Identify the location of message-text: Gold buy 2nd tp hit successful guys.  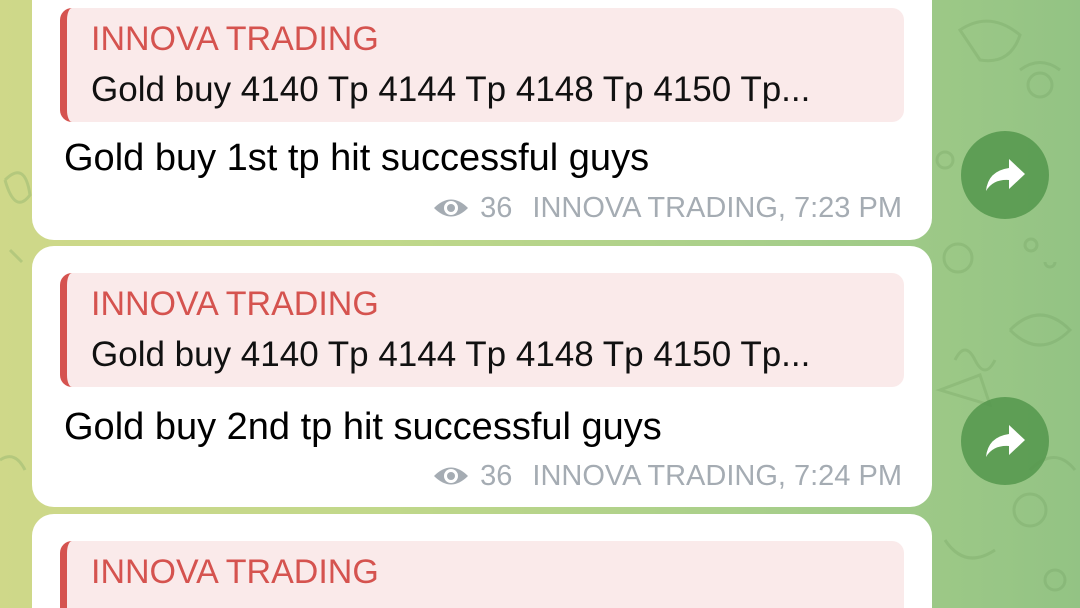
(363, 427).